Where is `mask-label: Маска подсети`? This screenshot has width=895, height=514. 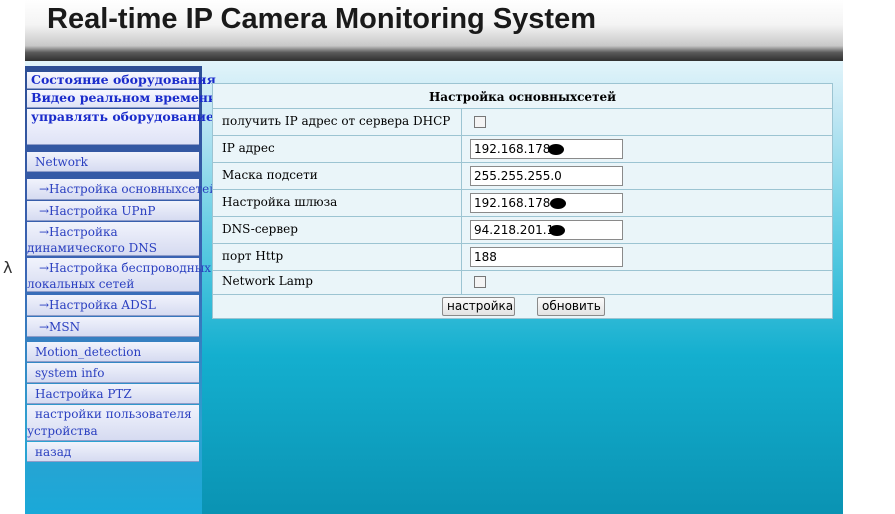
mask-label: Маска подсети is located at coordinates (270, 175).